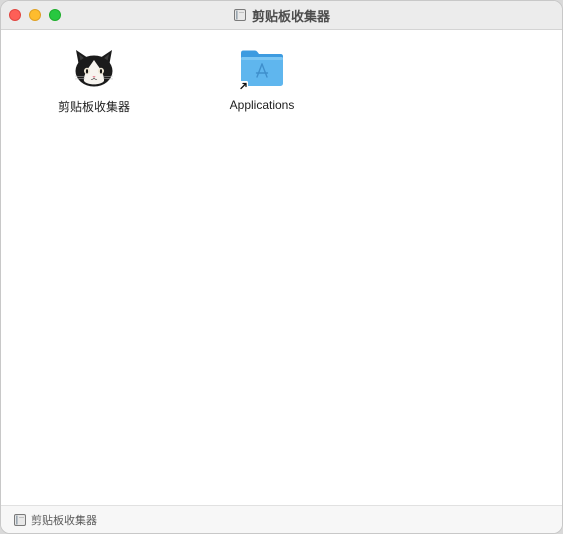 Image resolution: width=563 pixels, height=534 pixels. I want to click on path-bar-label: 剪贴板收集器, so click(64, 520).